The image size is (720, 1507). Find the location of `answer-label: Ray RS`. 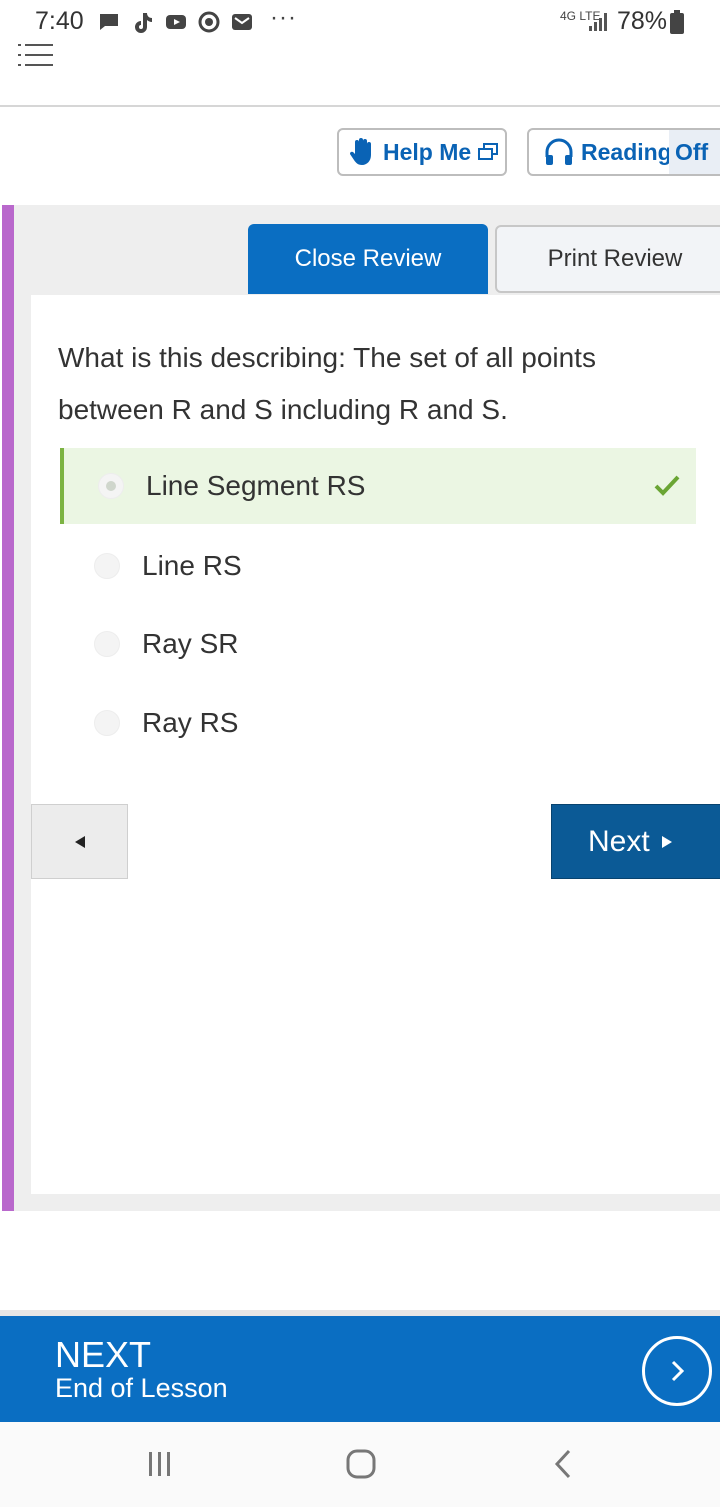

answer-label: Ray RS is located at coordinates (190, 722).